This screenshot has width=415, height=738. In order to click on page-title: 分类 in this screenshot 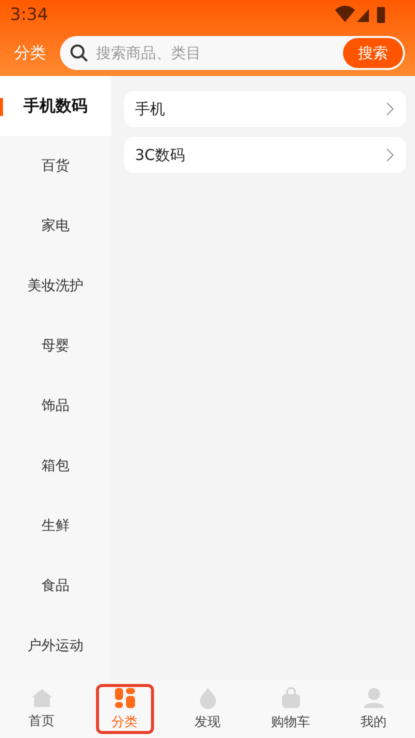, I will do `click(30, 53)`.